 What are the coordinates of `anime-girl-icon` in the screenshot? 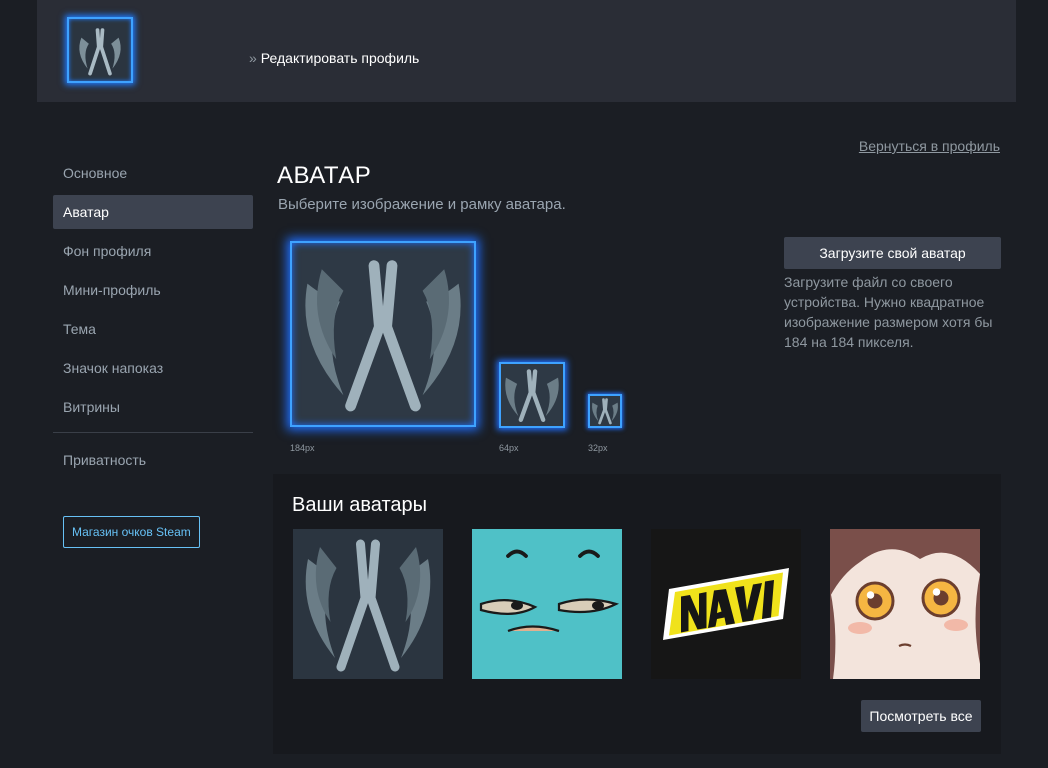 It's located at (905, 604).